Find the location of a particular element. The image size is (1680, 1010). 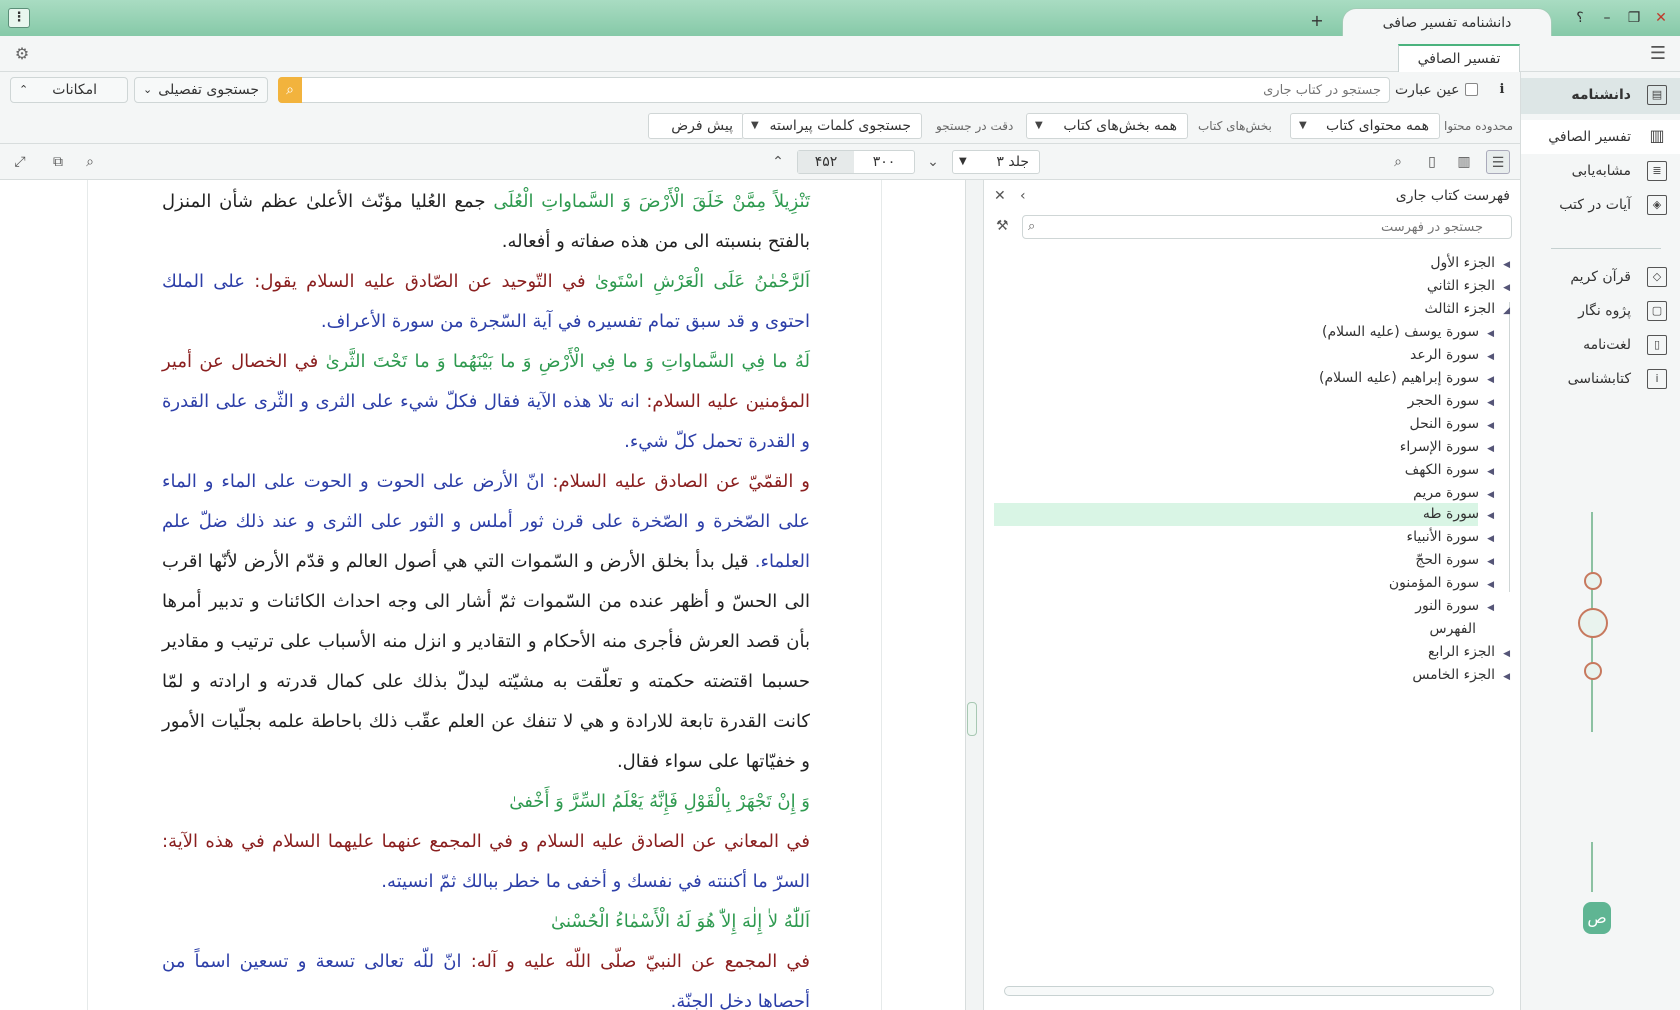

tree-item: ◀ سورة الرعد is located at coordinates (1452, 355).